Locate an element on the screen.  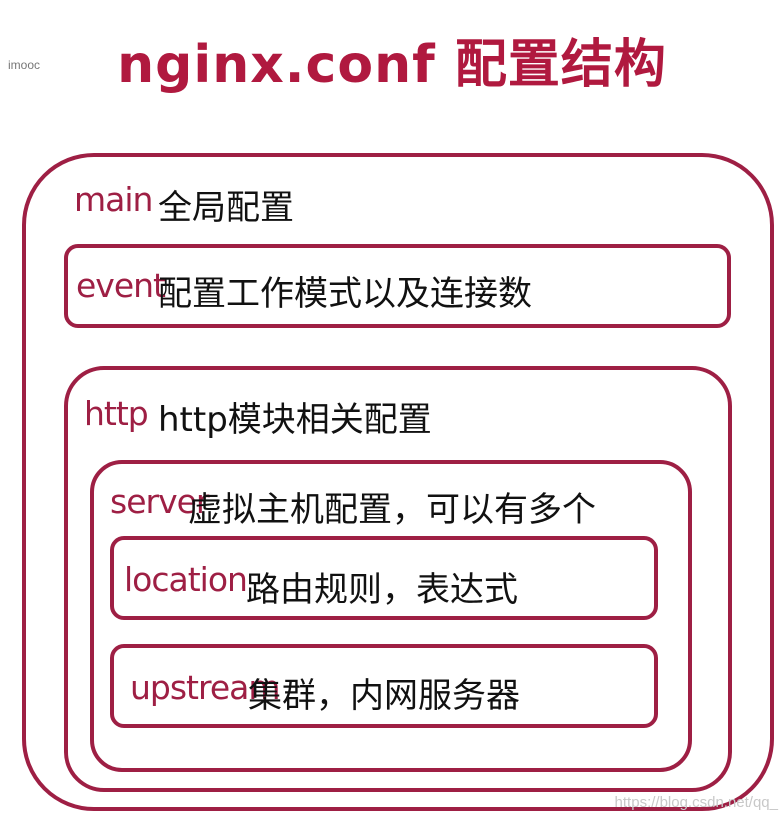
http-desc: http模块相关配置 is located at coordinates (295, 420).